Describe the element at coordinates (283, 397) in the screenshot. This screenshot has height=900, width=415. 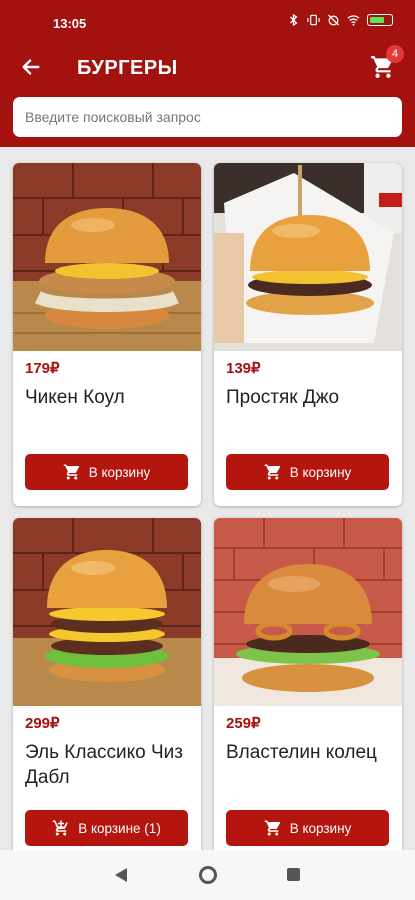
I see `product-name: Простяк Джо` at that location.